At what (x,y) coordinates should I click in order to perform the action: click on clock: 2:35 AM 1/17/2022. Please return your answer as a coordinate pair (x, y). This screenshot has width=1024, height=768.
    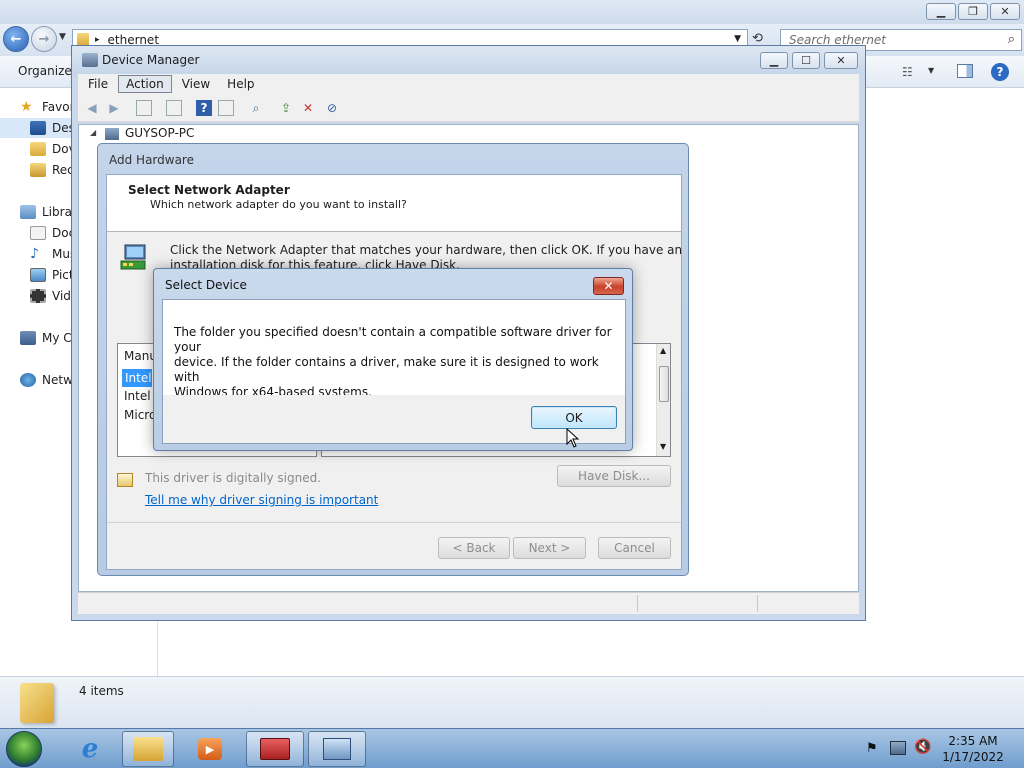
    Looking at the image, I should click on (973, 749).